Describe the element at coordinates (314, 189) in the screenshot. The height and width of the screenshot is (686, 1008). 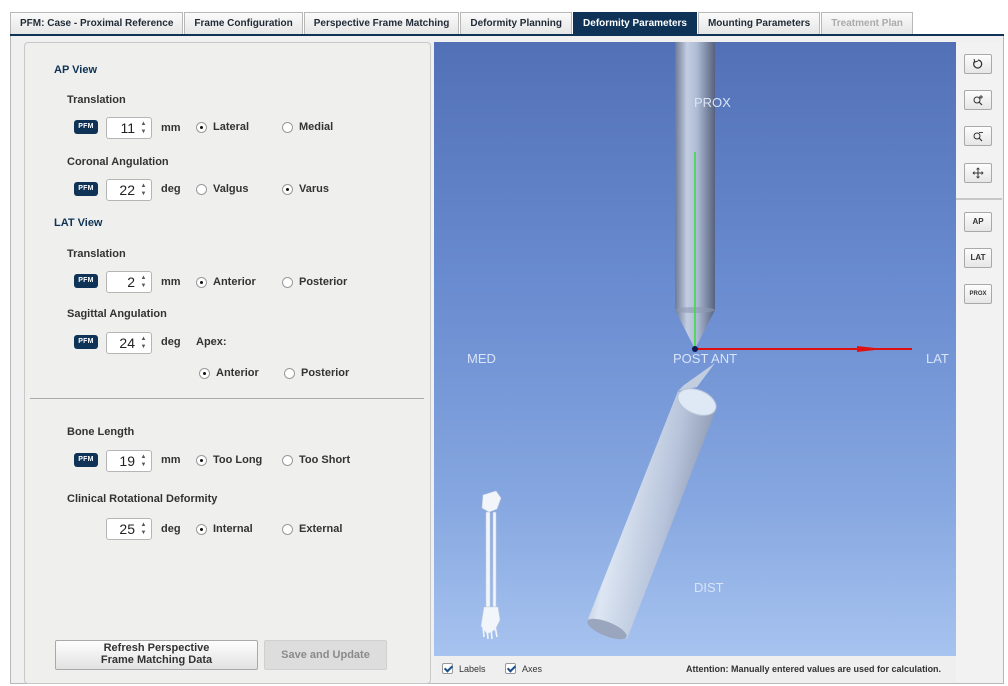
I see `radio-varus-label: Varus` at that location.